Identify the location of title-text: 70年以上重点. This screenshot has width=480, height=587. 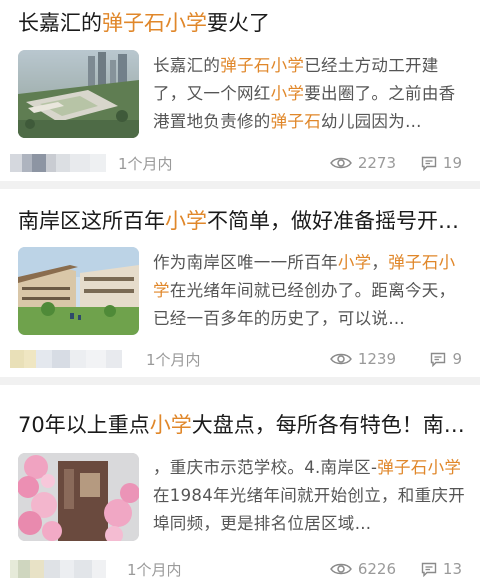
(84, 425).